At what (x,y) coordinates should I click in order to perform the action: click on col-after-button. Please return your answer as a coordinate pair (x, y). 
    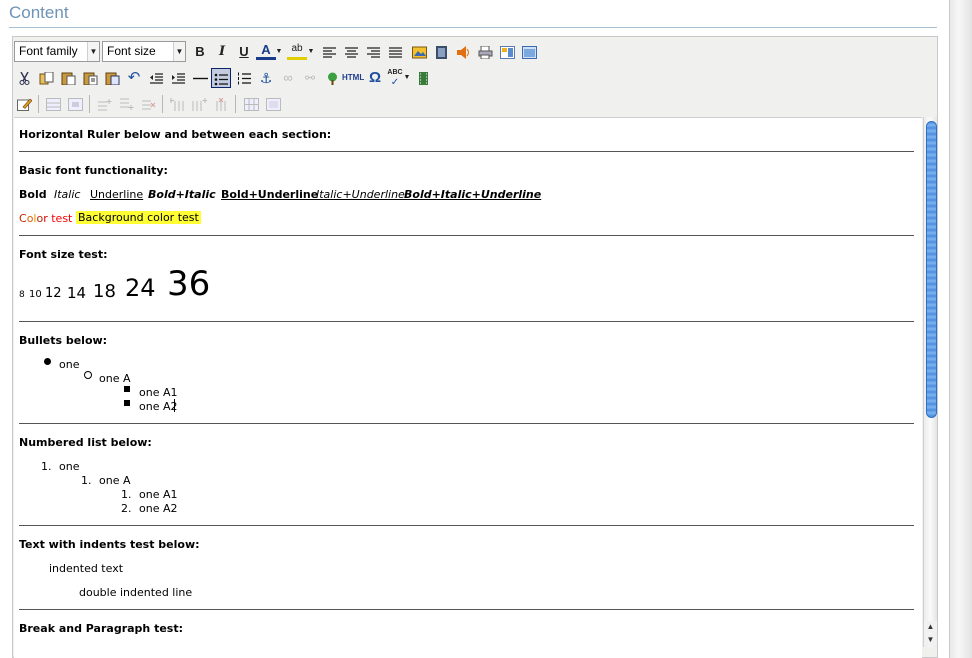
    Looking at the image, I should click on (199, 104).